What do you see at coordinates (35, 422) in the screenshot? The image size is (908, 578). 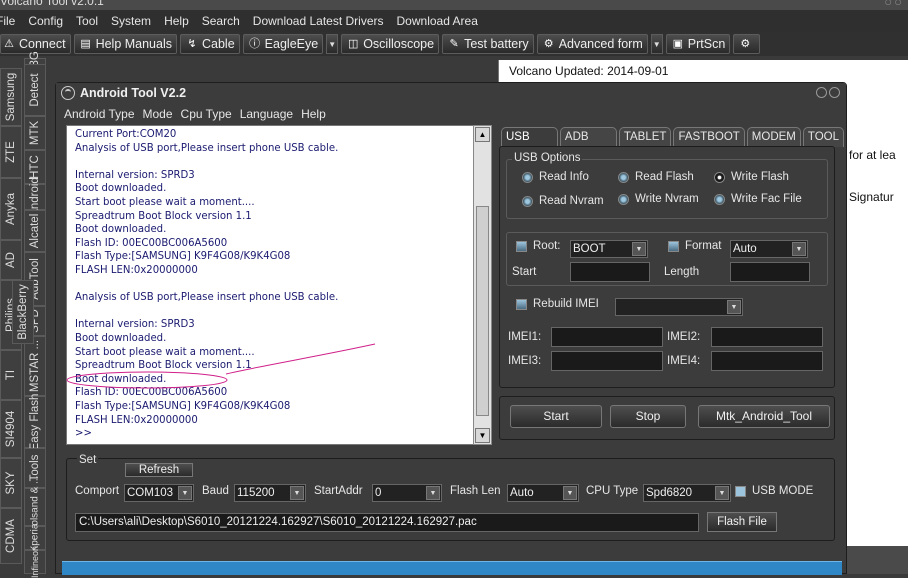 I see `tab-easy-flash: Easy Flash` at bounding box center [35, 422].